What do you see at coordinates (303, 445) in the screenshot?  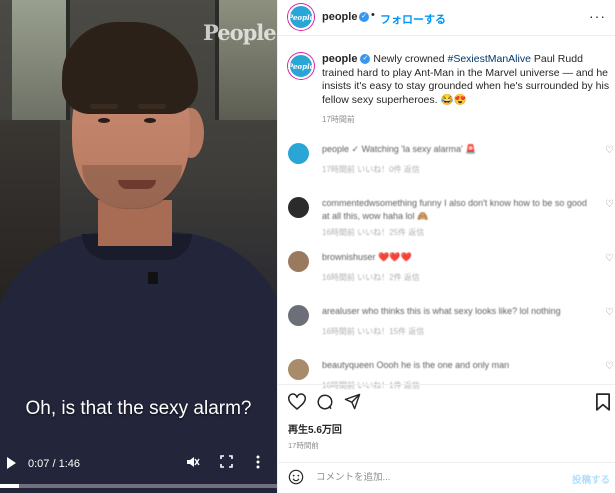 I see `post-timestamp: 17時間前` at bounding box center [303, 445].